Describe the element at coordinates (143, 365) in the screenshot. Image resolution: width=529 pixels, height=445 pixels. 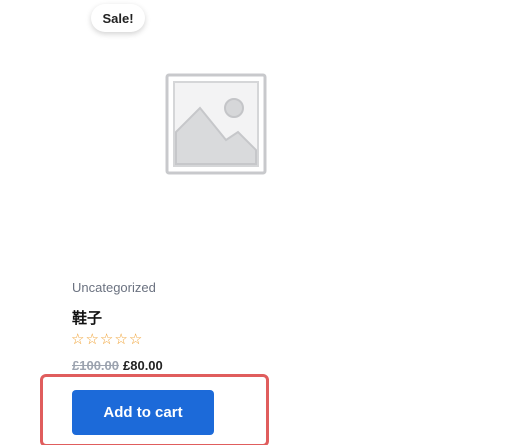
I see `sale-price: £80.00` at that location.